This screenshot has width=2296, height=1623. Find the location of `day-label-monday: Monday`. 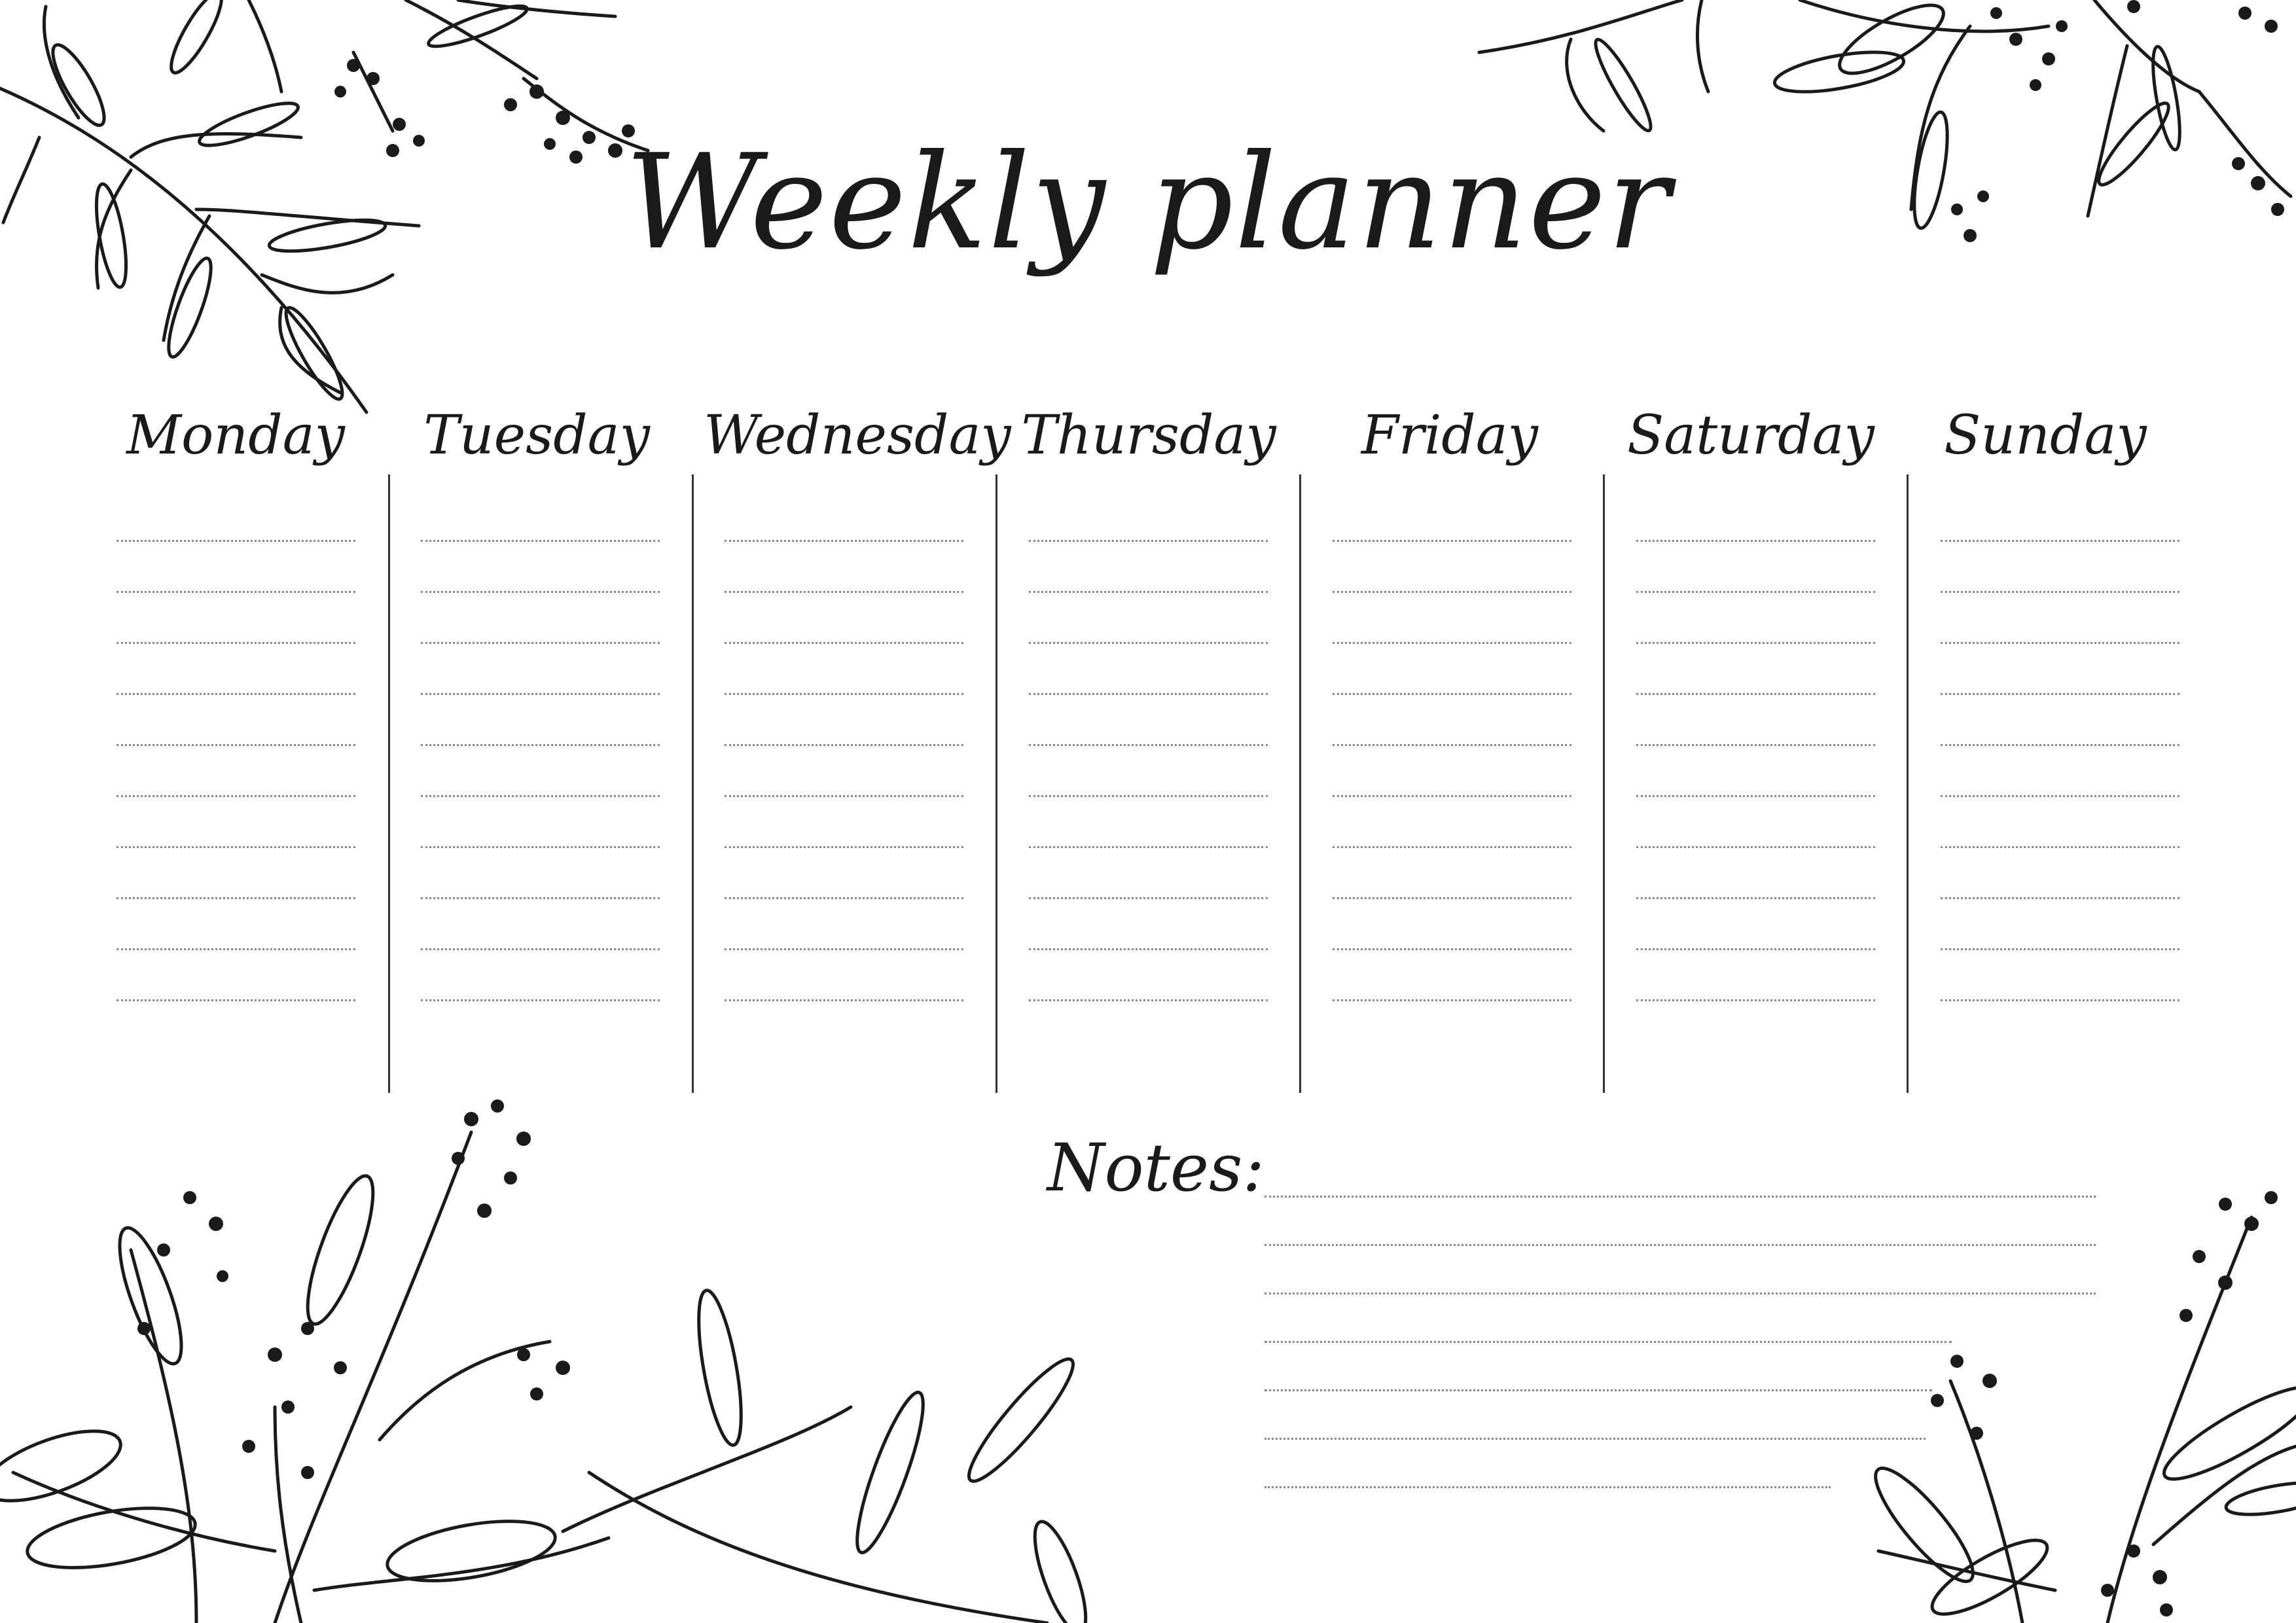

day-label-monday: Monday is located at coordinates (235, 435).